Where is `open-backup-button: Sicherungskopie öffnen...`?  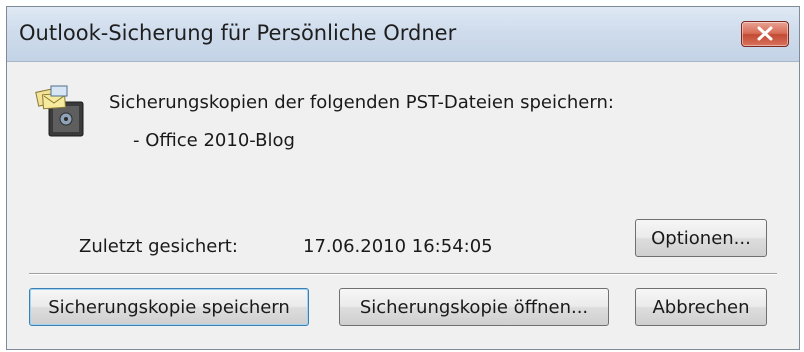 open-backup-button: Sicherungskopie öffnen... is located at coordinates (474, 307).